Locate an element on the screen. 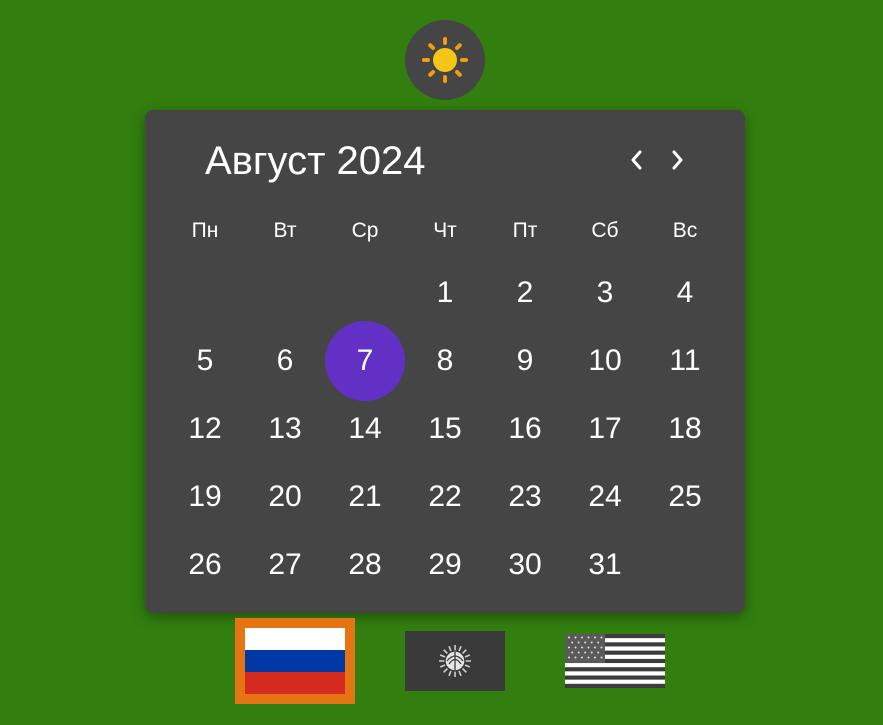 The image size is (883, 725). sun-icon is located at coordinates (445, 60).